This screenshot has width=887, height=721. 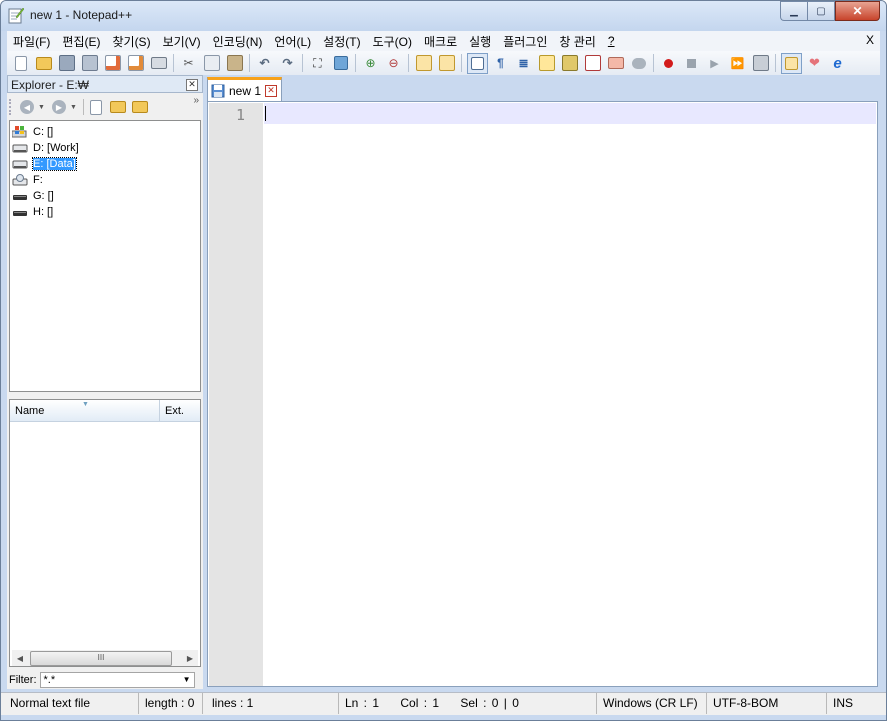 What do you see at coordinates (870, 40) in the screenshot?
I see `close-document-button: X` at bounding box center [870, 40].